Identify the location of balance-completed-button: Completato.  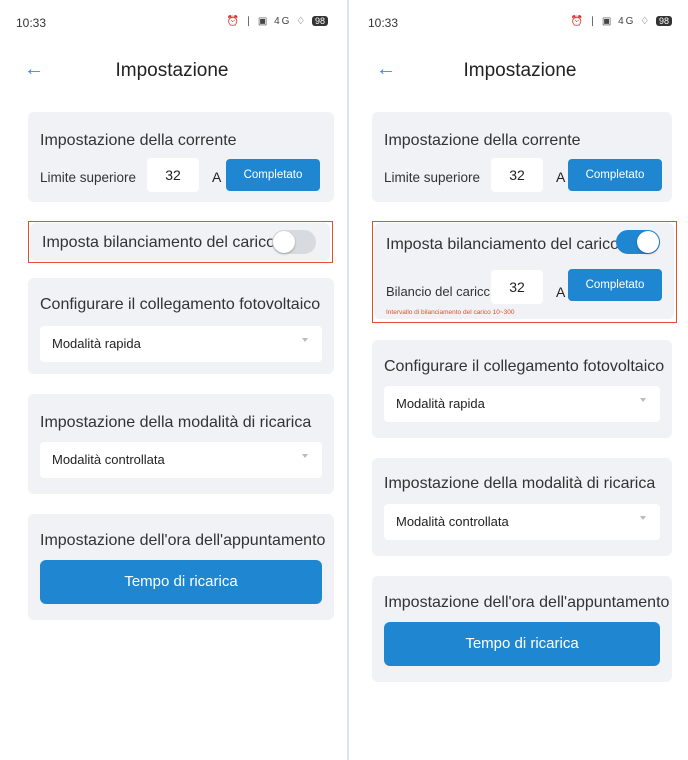
(615, 285).